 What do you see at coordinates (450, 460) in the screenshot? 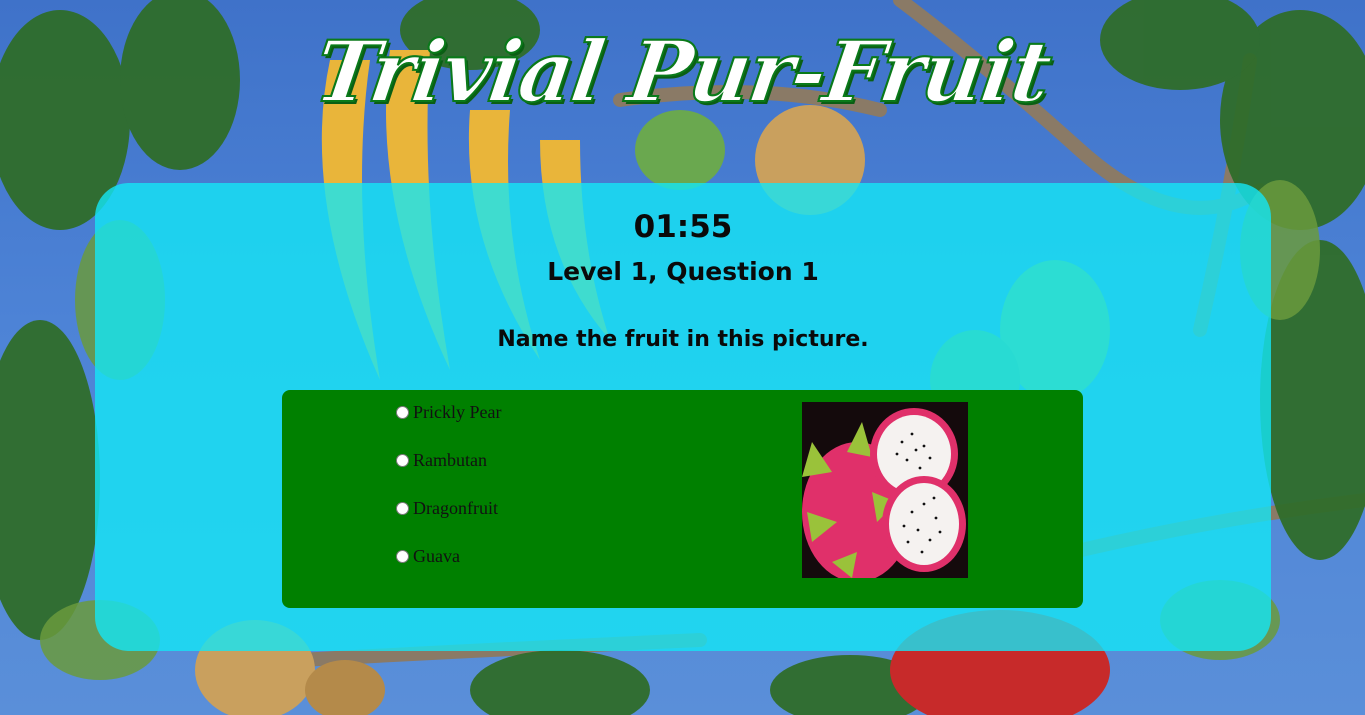
I see `answer-option-label: Rambutan` at bounding box center [450, 460].